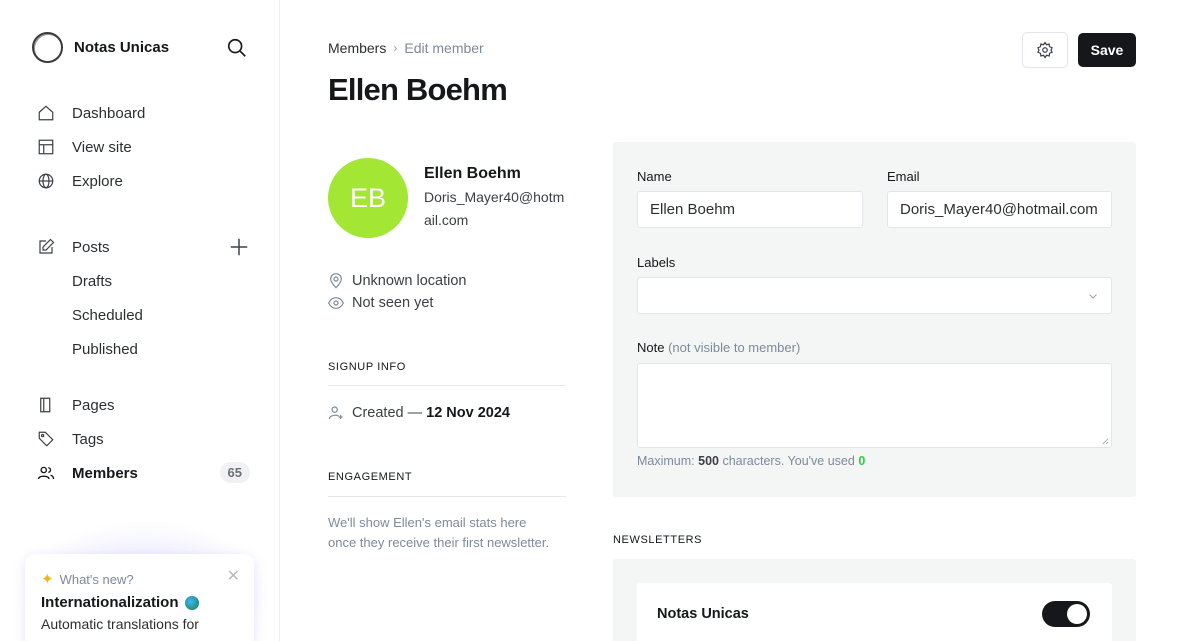 This screenshot has width=1184, height=641. What do you see at coordinates (1105, 441) in the screenshot?
I see `resize-handle-icon` at bounding box center [1105, 441].